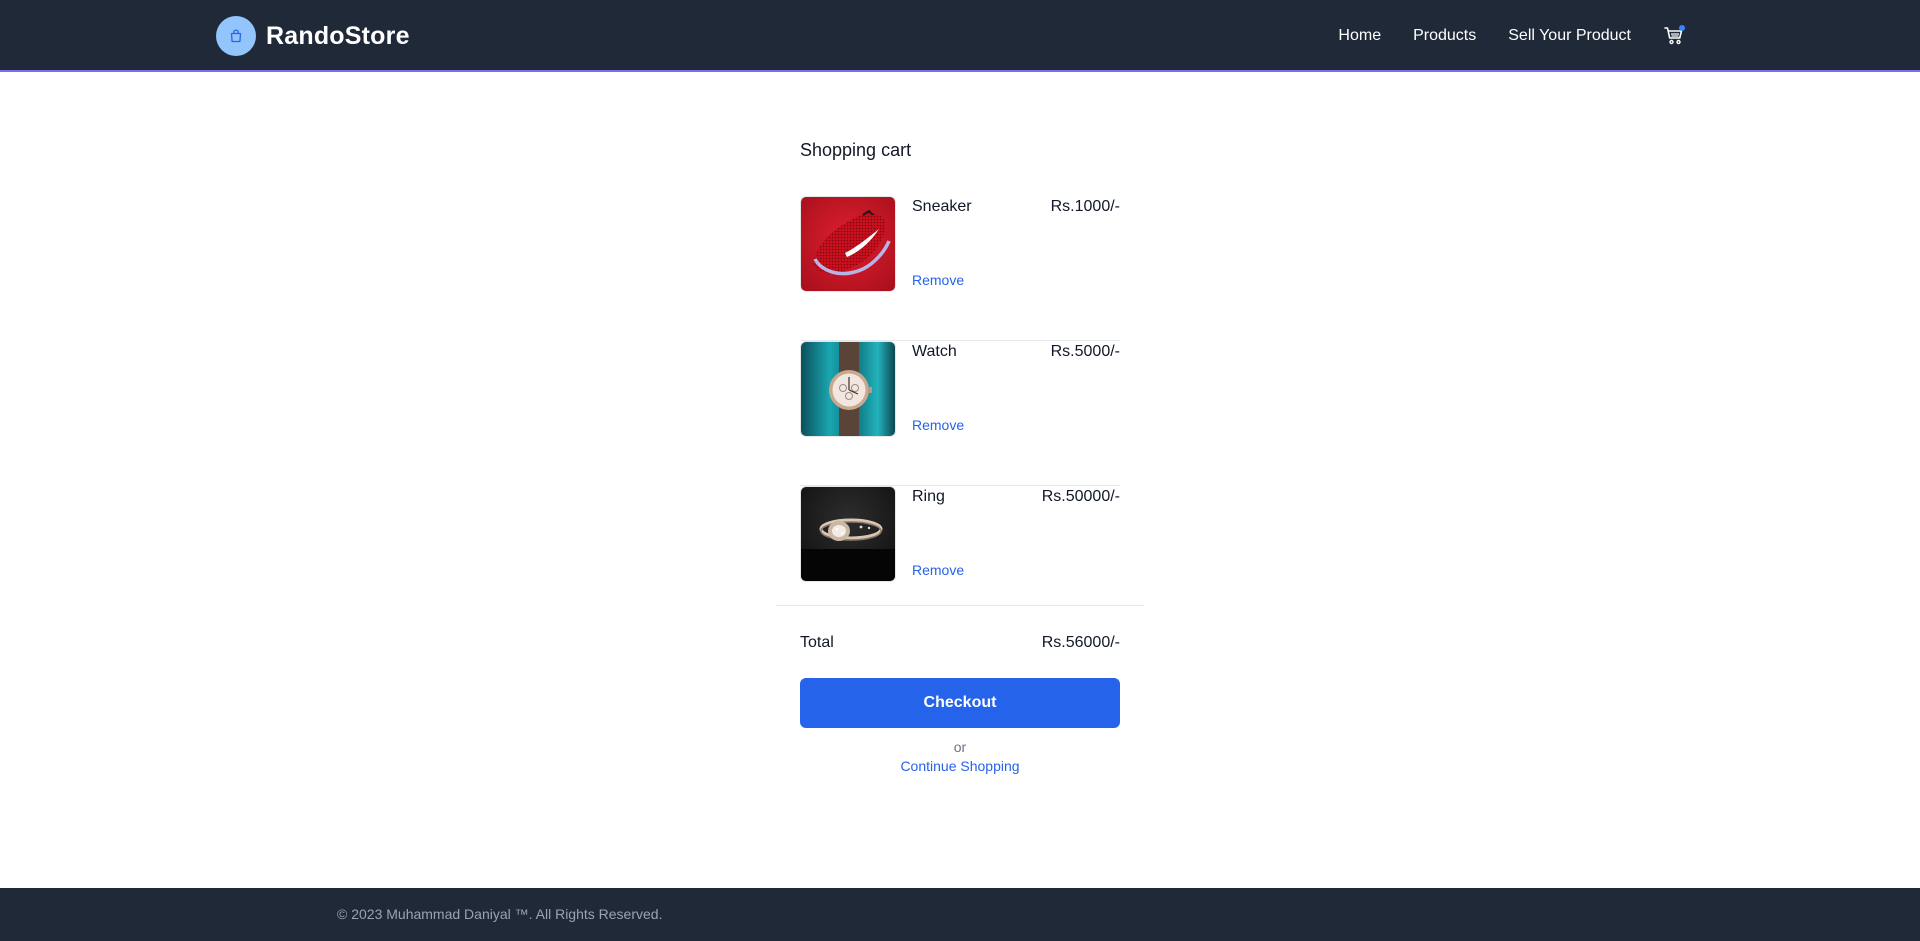  What do you see at coordinates (934, 351) in the screenshot?
I see `item-name: Watch` at bounding box center [934, 351].